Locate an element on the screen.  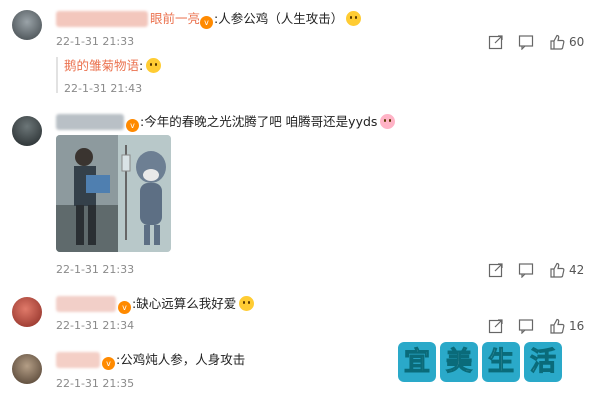
comment-text-row: v:今年的春晚之光沈腾了吧 咱腾哥还是yyds is located at coordinates (261, 123).